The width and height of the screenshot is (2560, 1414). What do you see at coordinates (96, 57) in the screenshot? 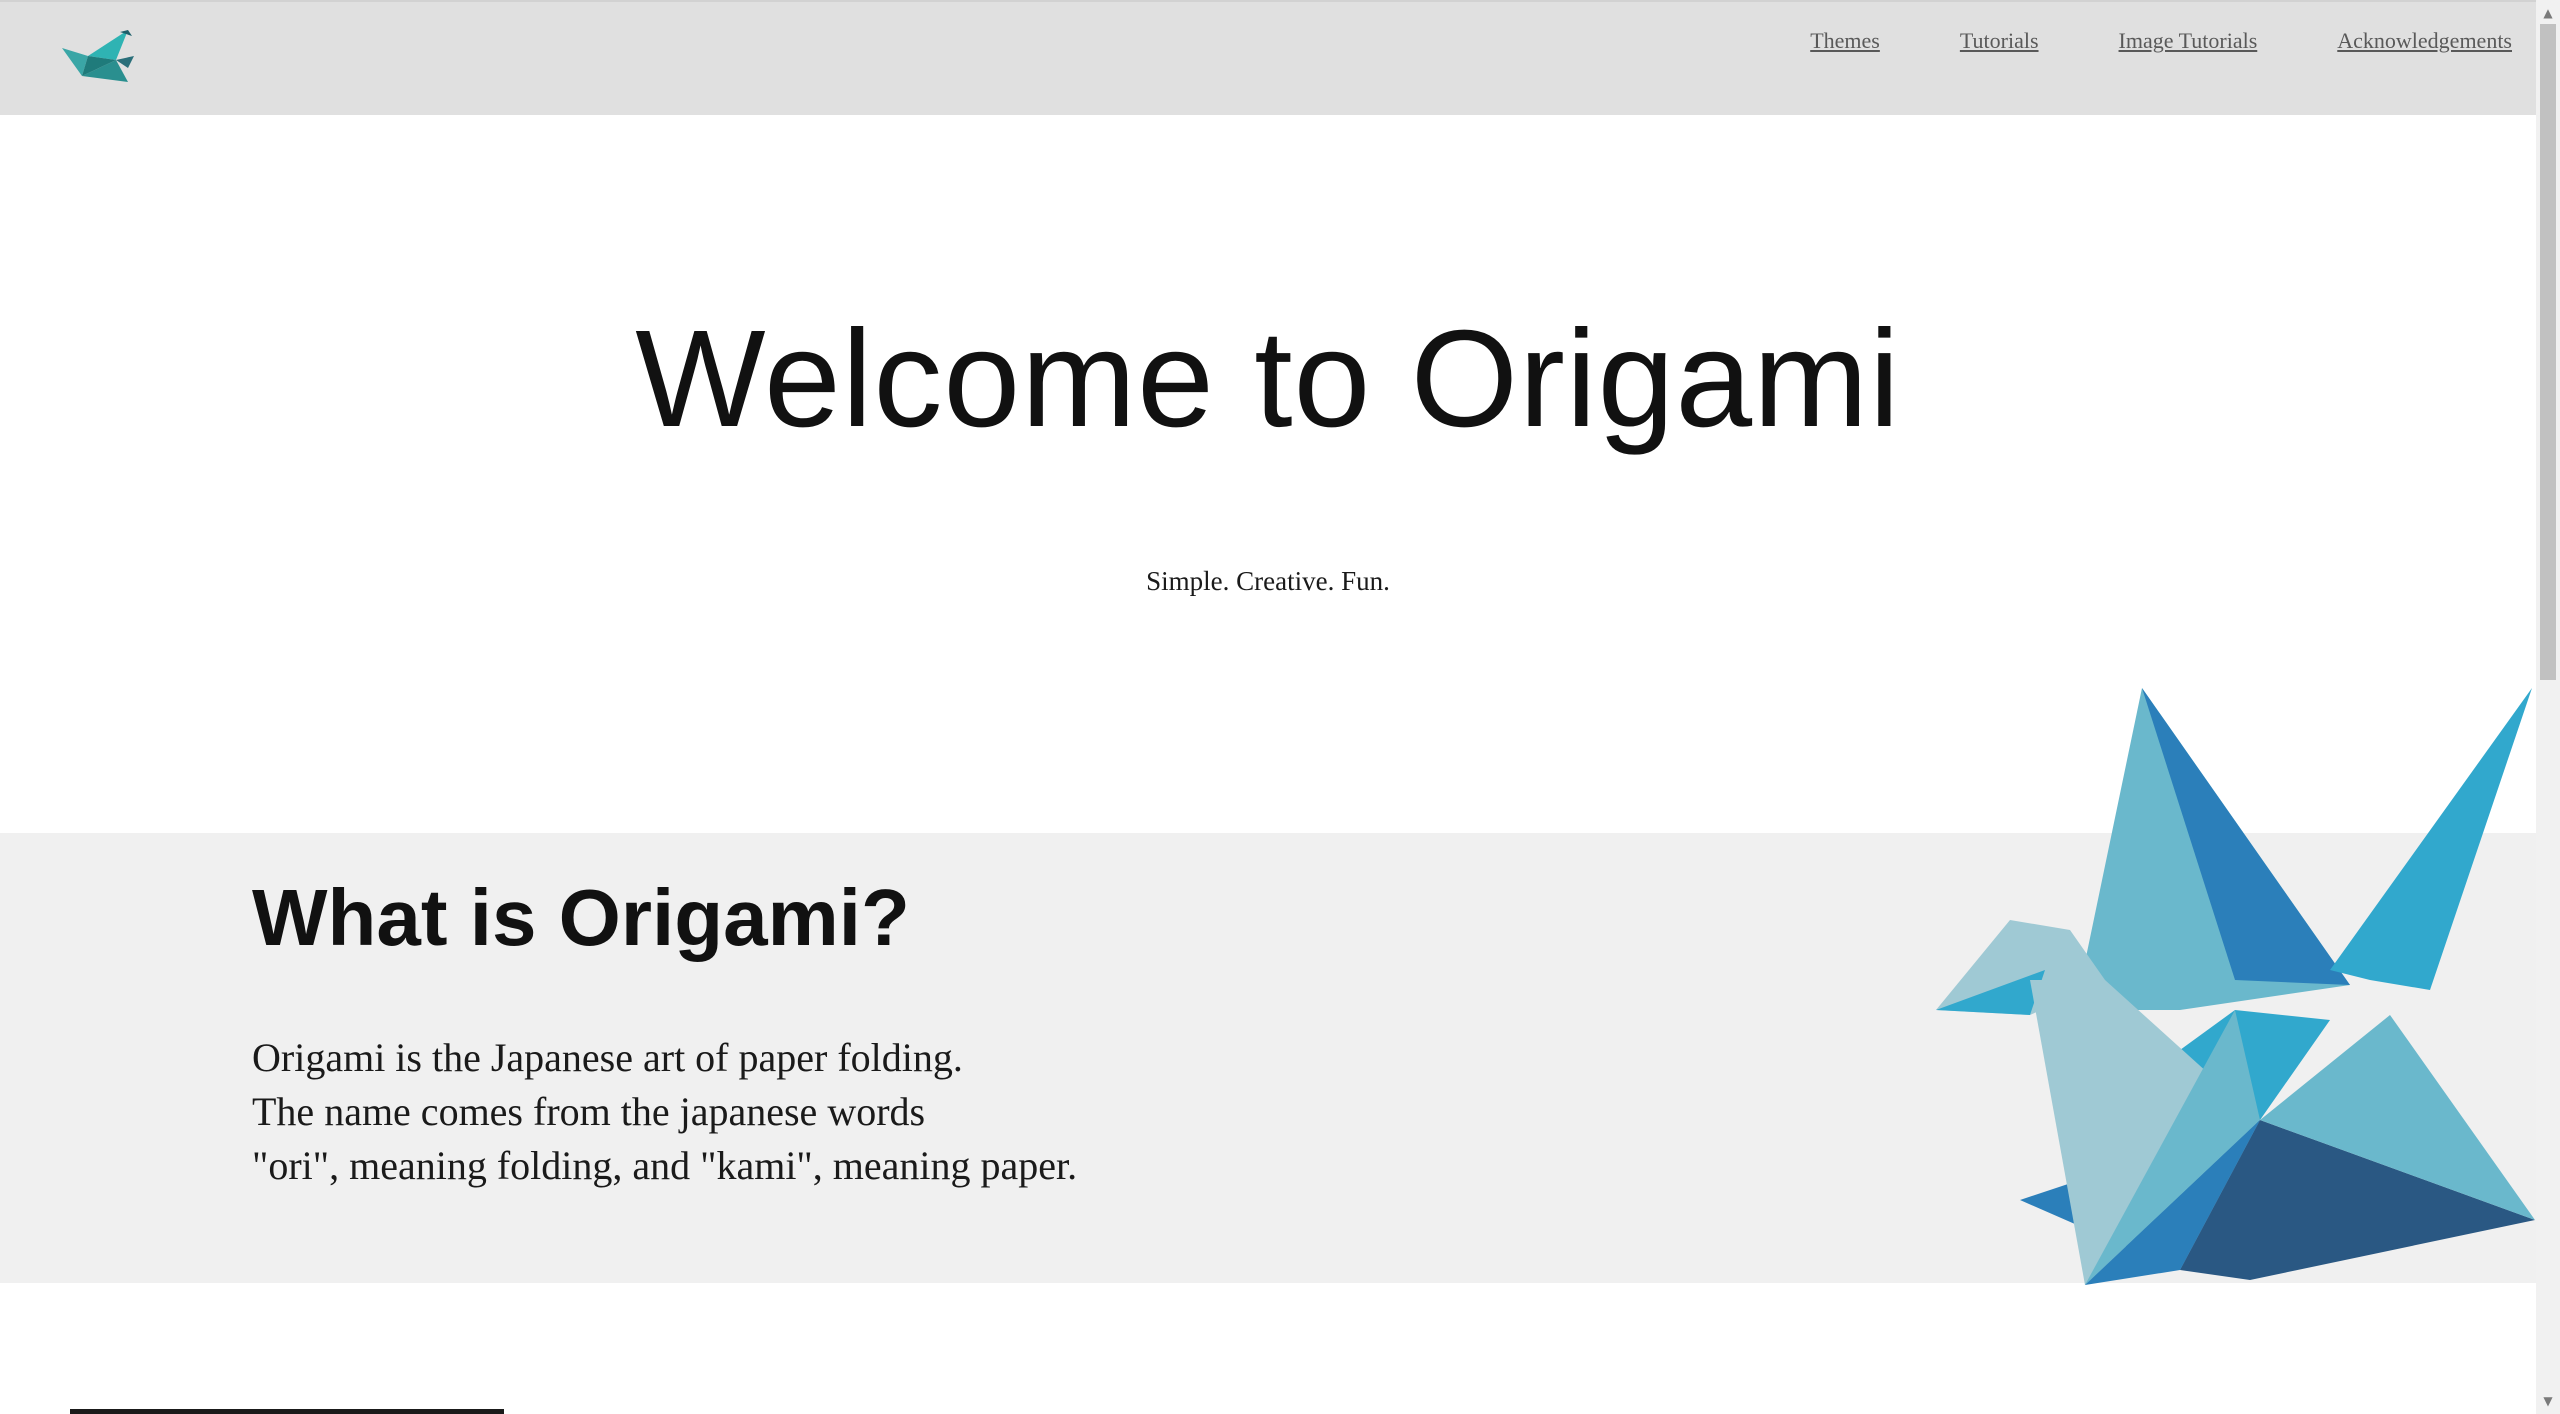
I see `origami-bird-logo-icon` at bounding box center [96, 57].